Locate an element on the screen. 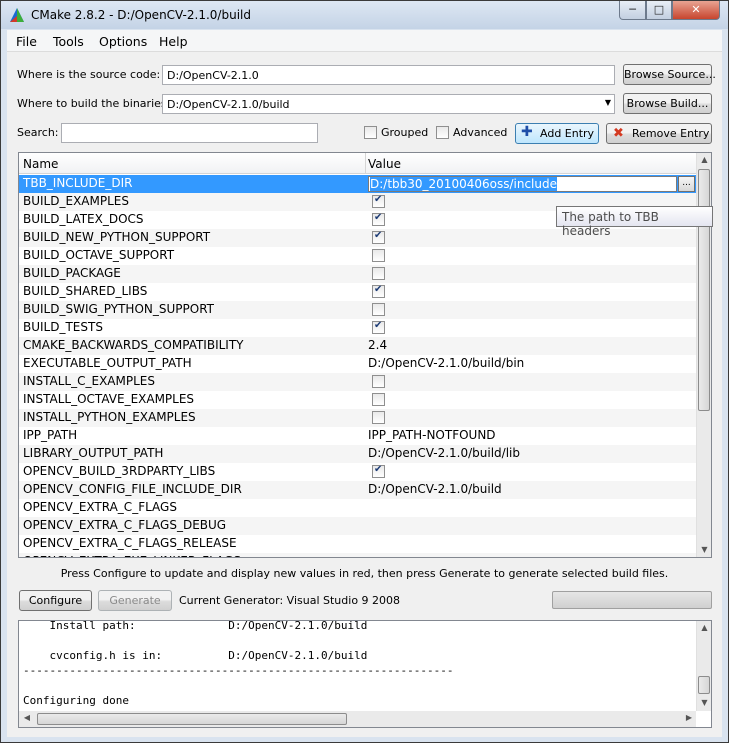 This screenshot has height=743, width=729. advanced-label: Advanced is located at coordinates (480, 132).